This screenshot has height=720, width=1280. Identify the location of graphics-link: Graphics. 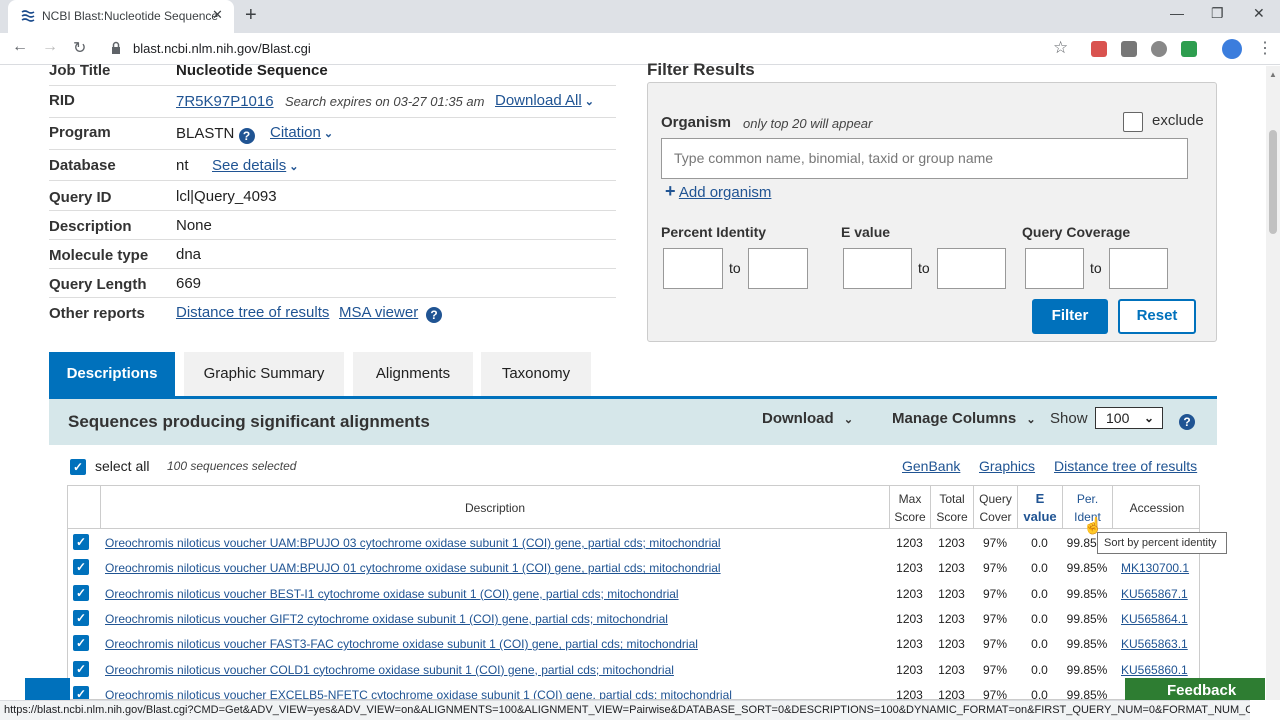
(1007, 466).